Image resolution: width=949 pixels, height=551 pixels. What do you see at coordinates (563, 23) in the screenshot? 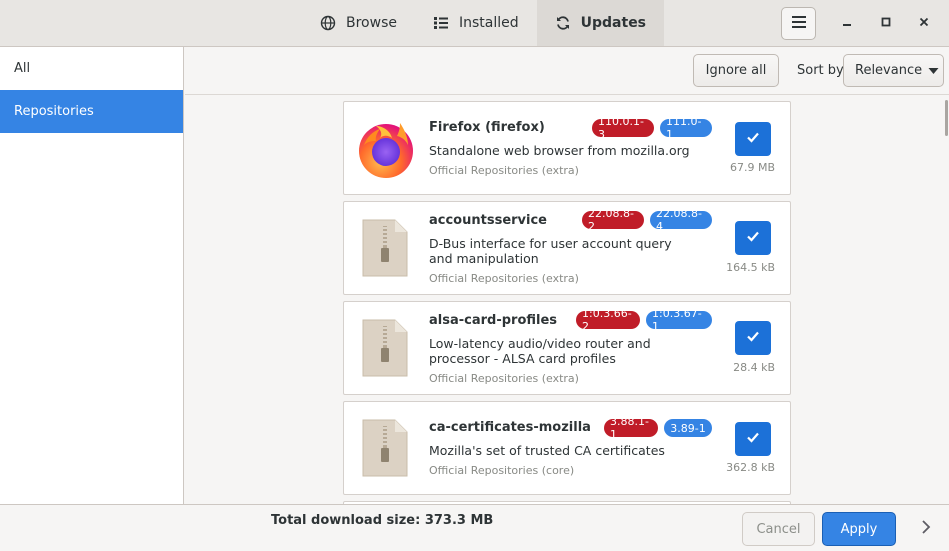
I see `refresh-icon` at bounding box center [563, 23].